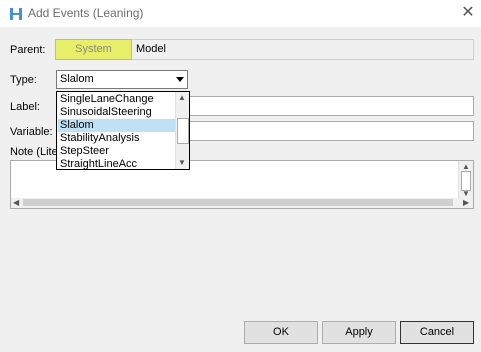 The image size is (481, 352). I want to click on dropdown-scroll-thumb, so click(183, 131).